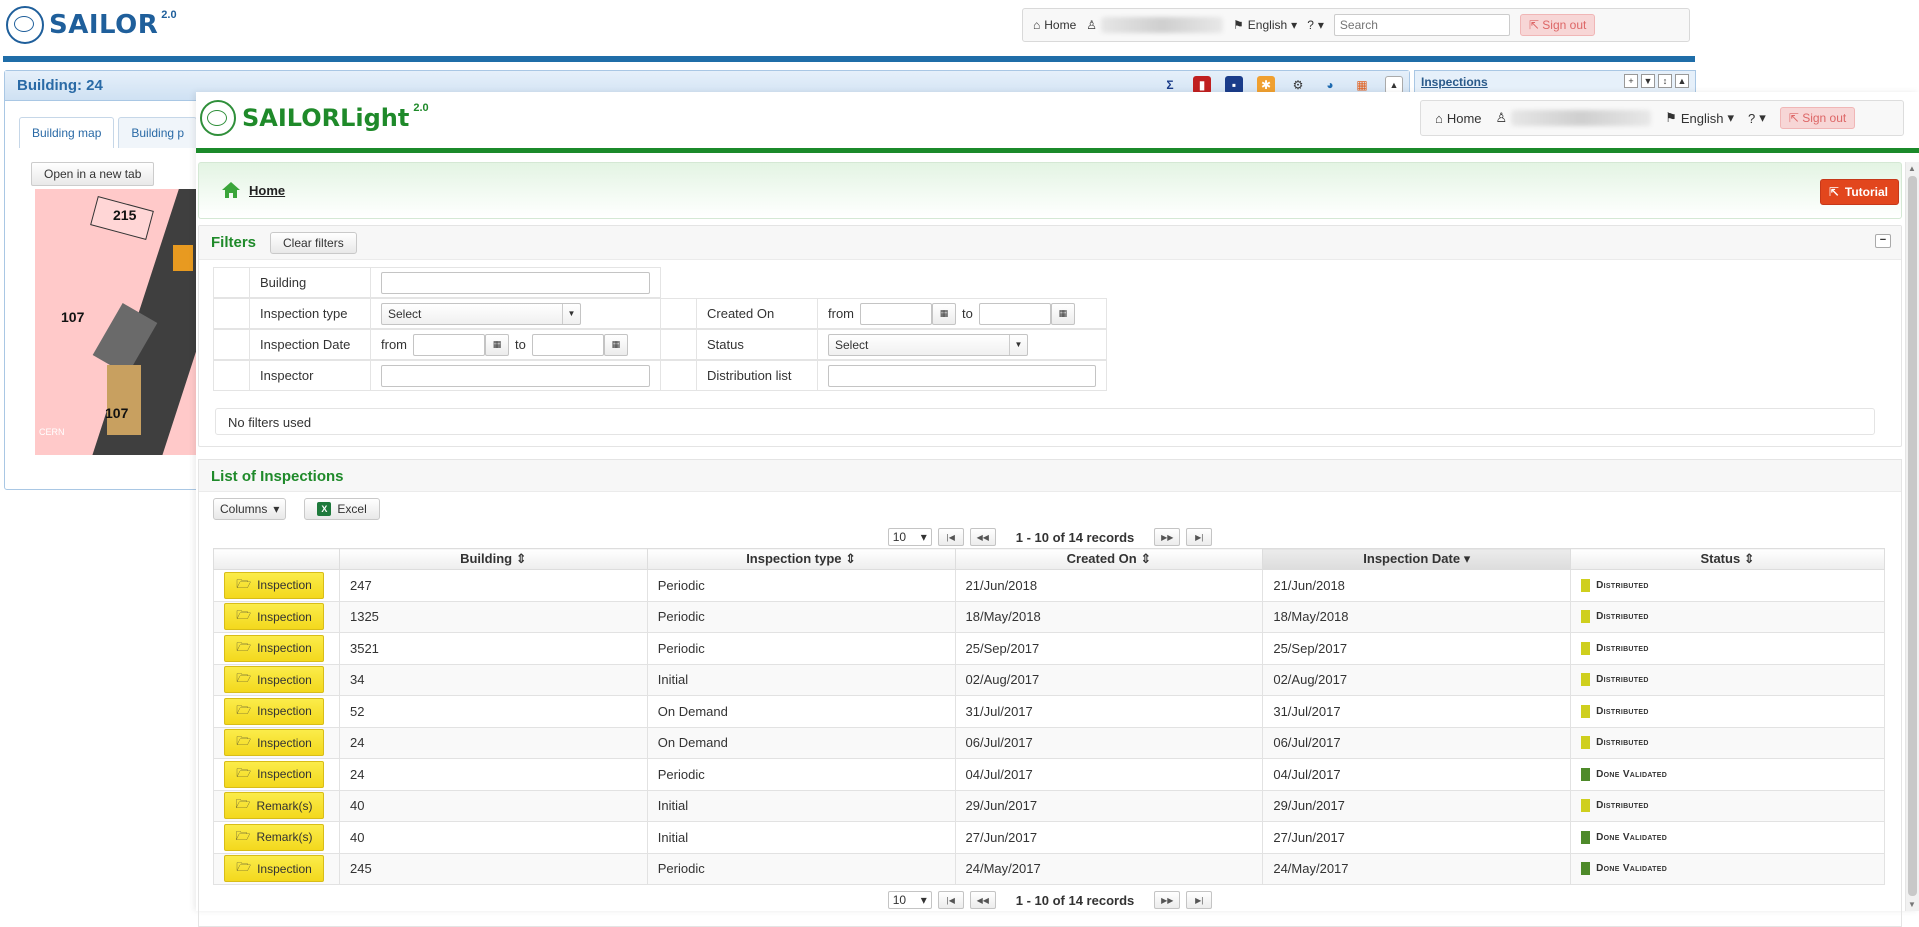 The width and height of the screenshot is (1919, 927). Describe the element at coordinates (1315, 25) in the screenshot. I see `bg-help-menu: ? ▾` at that location.